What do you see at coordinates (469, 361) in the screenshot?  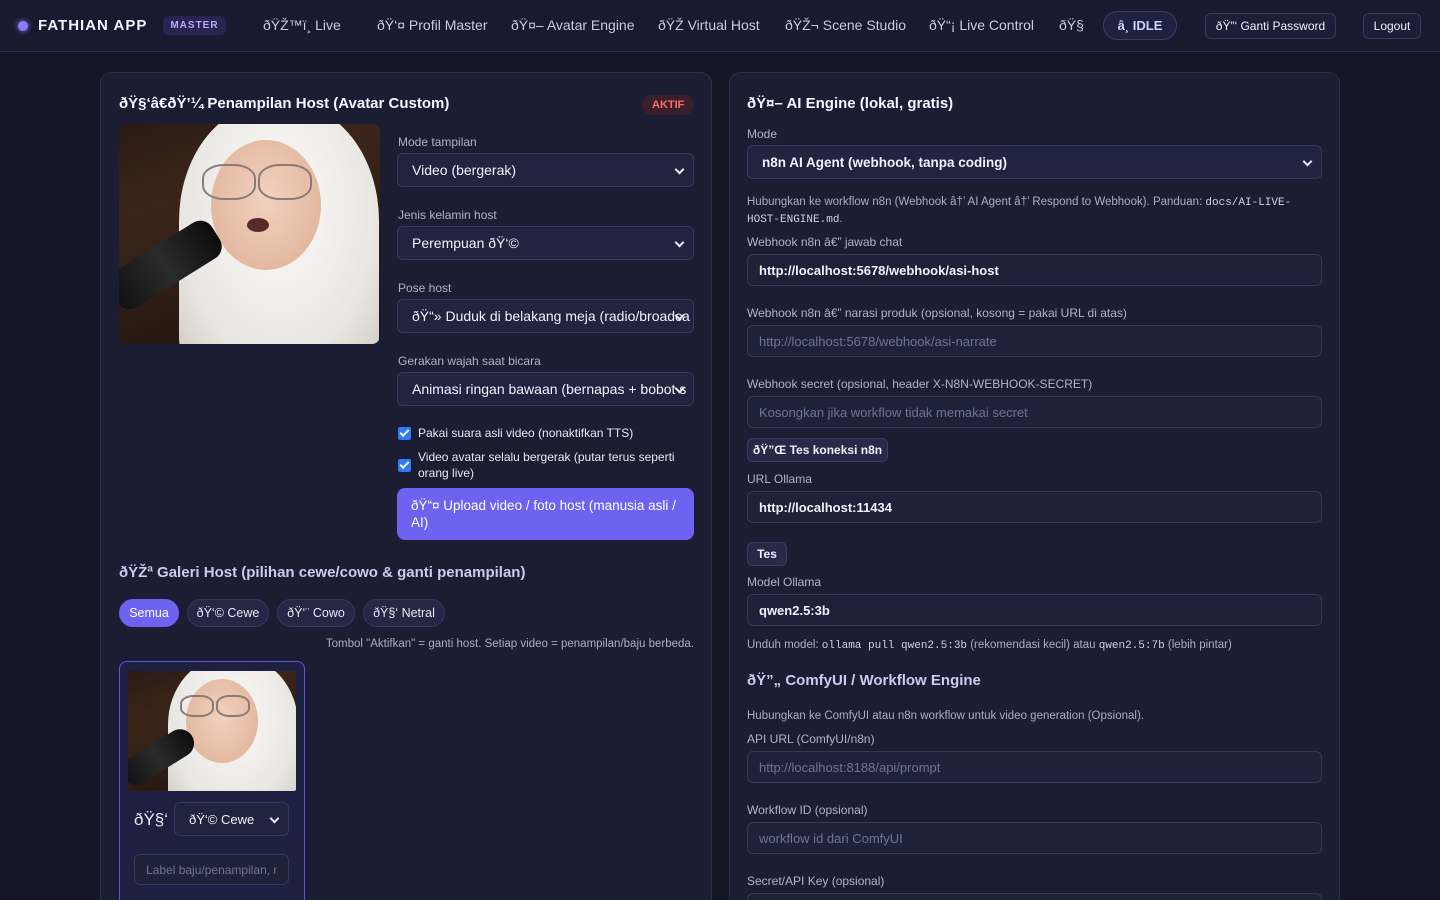 I see `face-motion-label: Gerakan wajah saat bicara` at bounding box center [469, 361].